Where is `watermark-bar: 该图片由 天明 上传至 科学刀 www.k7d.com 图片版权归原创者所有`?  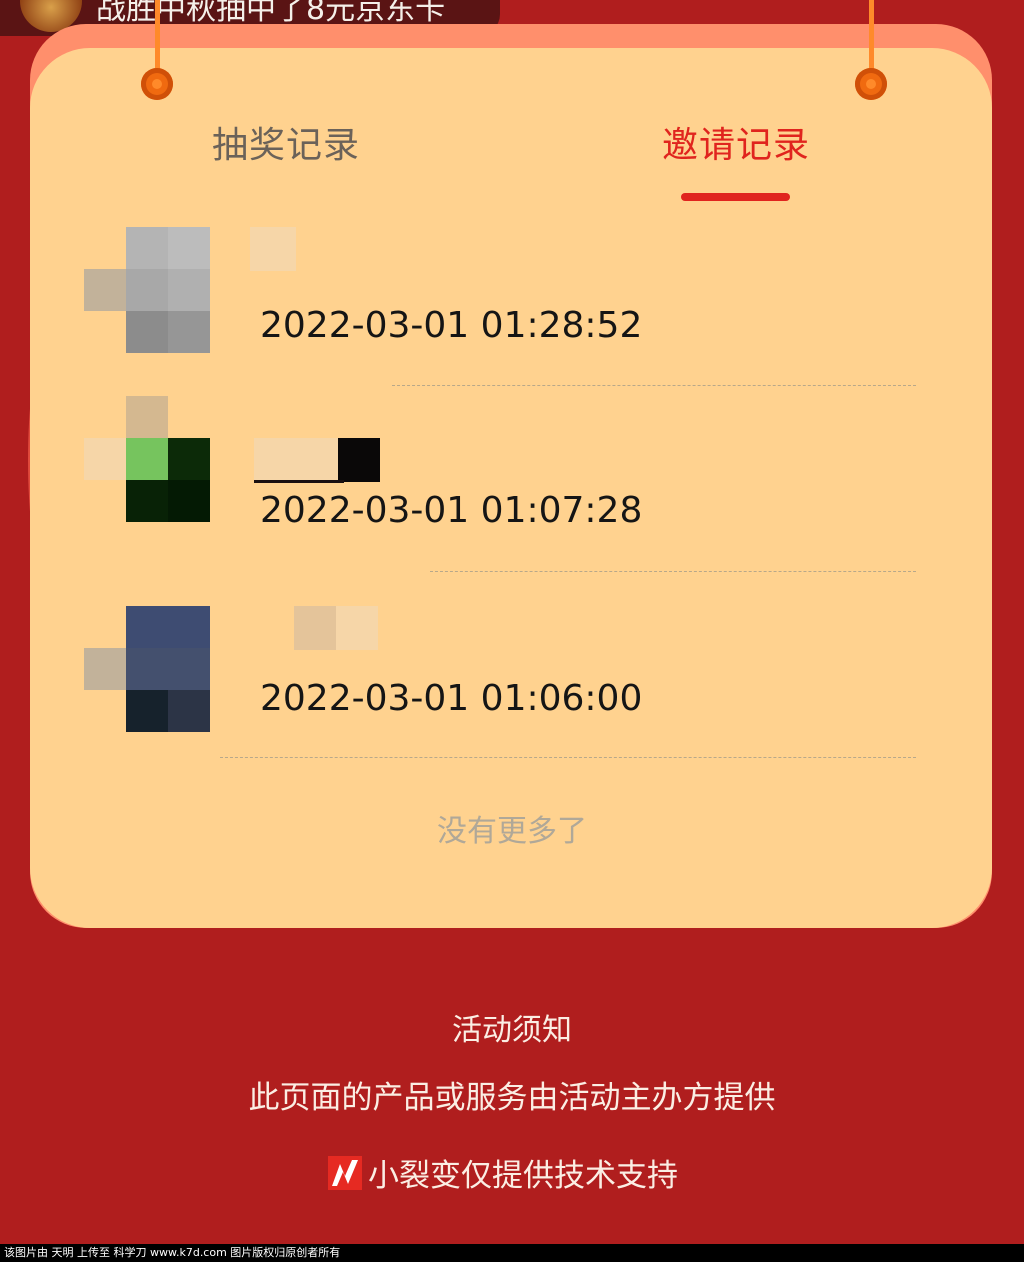
watermark-bar: 该图片由 天明 上传至 科学刀 www.k7d.com 图片版权归原创者所有 is located at coordinates (512, 1253).